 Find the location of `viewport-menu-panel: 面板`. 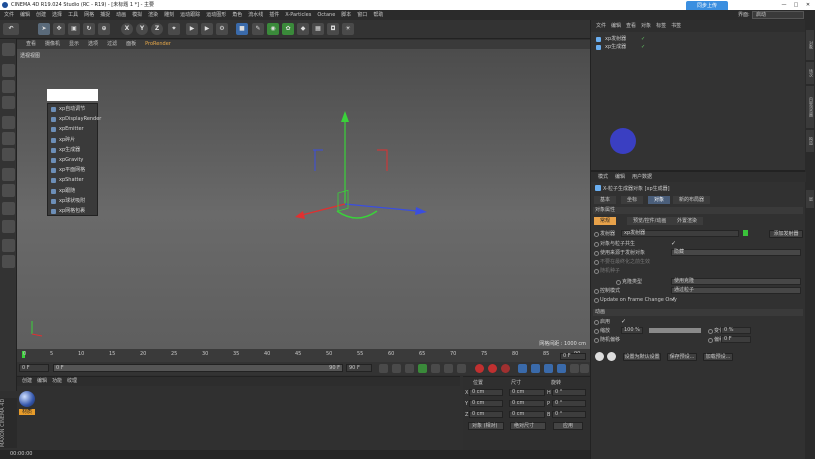

viewport-menu-panel: 面板 is located at coordinates (131, 44).